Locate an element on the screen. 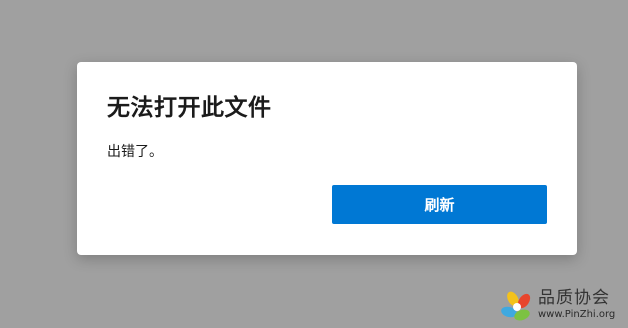 Image resolution: width=628 pixels, height=328 pixels. pinzhi-logo-icon is located at coordinates (516, 306).